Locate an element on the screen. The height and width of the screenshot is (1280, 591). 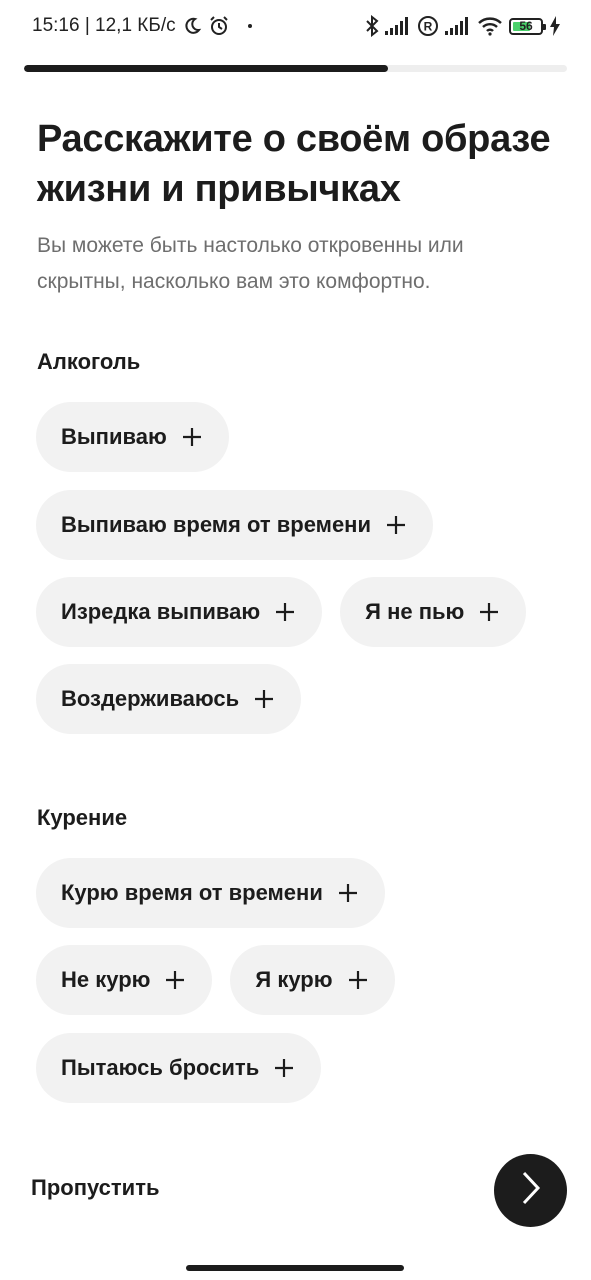
chip-label: Воздерживаюсь is located at coordinates (150, 698).